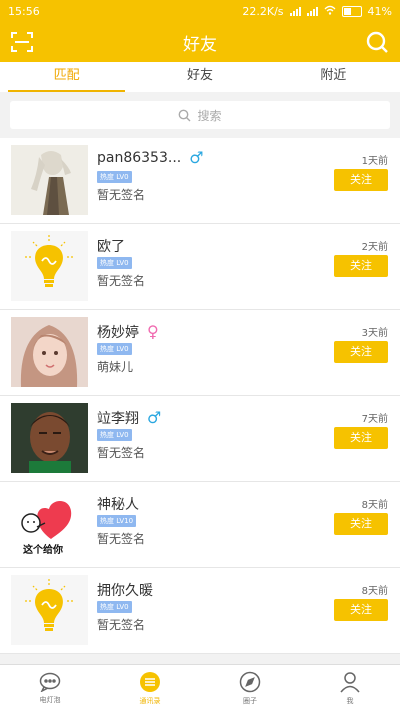 Image resolution: width=400 pixels, height=711 pixels. Describe the element at coordinates (250, 681) in the screenshot. I see `compass-icon` at that location.